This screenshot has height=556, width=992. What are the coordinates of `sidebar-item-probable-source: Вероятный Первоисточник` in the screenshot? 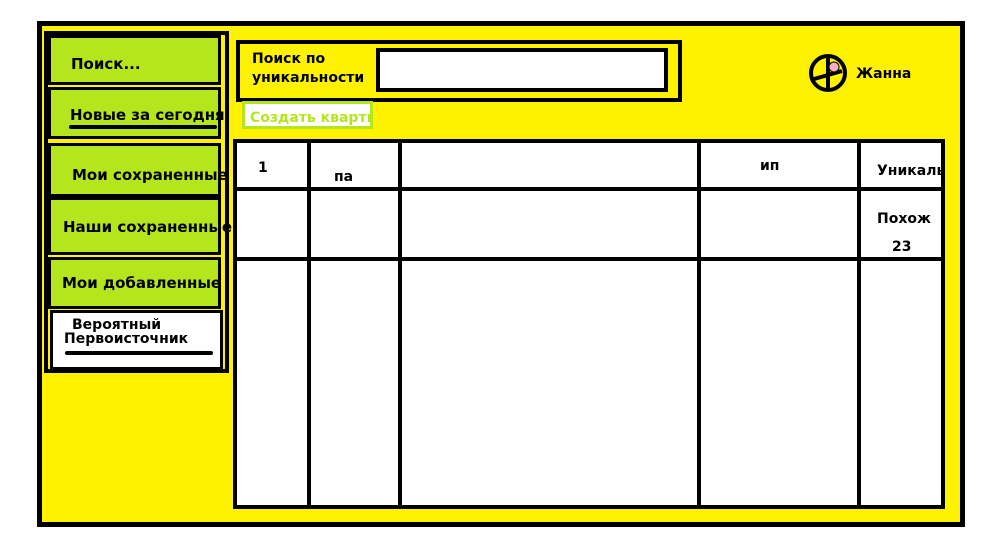 It's located at (136, 340).